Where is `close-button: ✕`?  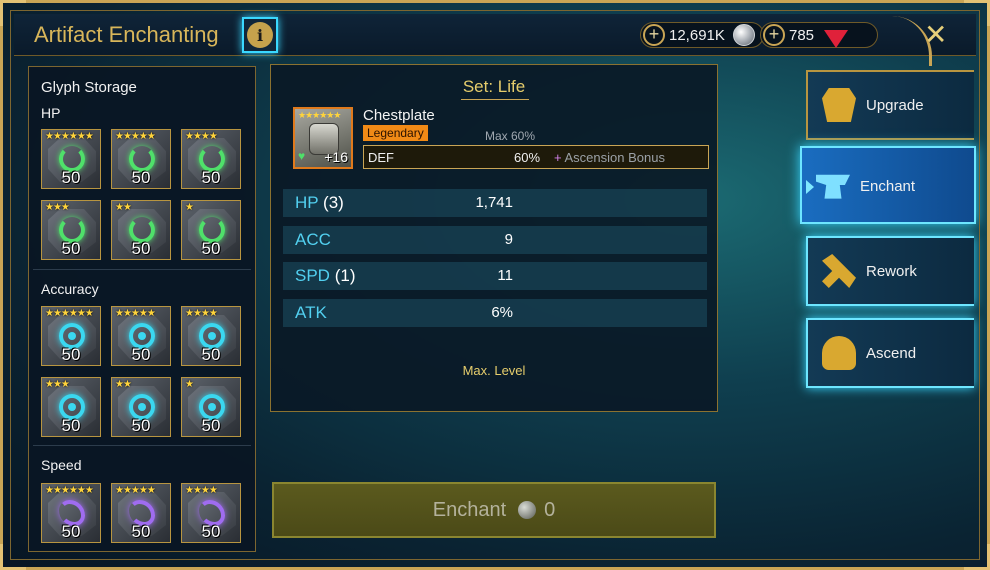
close-button: ✕ is located at coordinates (935, 34).